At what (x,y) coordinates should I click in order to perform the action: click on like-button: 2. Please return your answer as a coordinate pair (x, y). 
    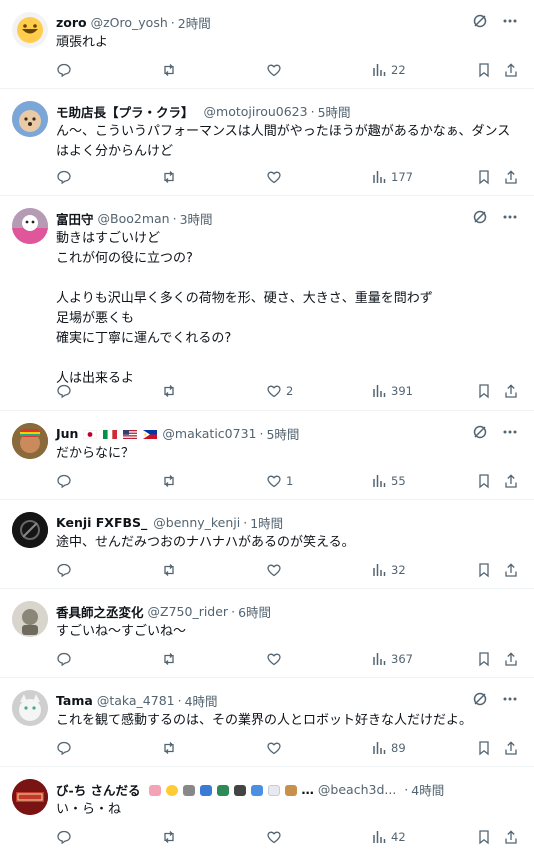
    Looking at the image, I should click on (279, 391).